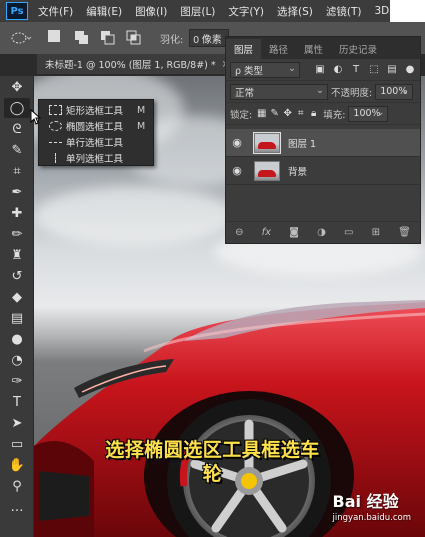 This screenshot has width=425, height=537. What do you see at coordinates (55, 158) in the screenshot?
I see `single-column-marquee-icon` at bounding box center [55, 158].